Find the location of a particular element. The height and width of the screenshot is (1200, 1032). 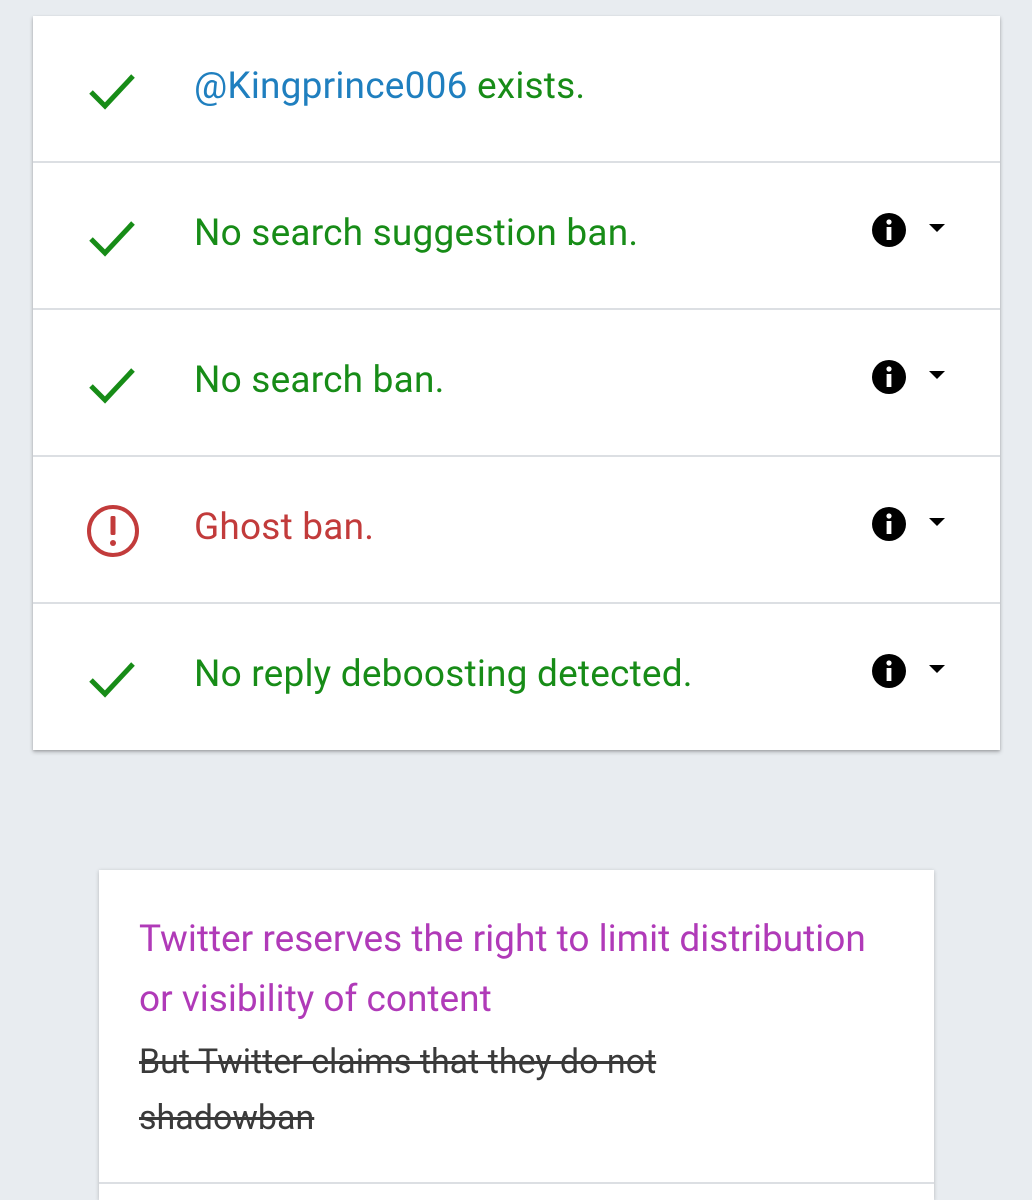

result-text-exists: @Kingprince006 exists. is located at coordinates (389, 87).